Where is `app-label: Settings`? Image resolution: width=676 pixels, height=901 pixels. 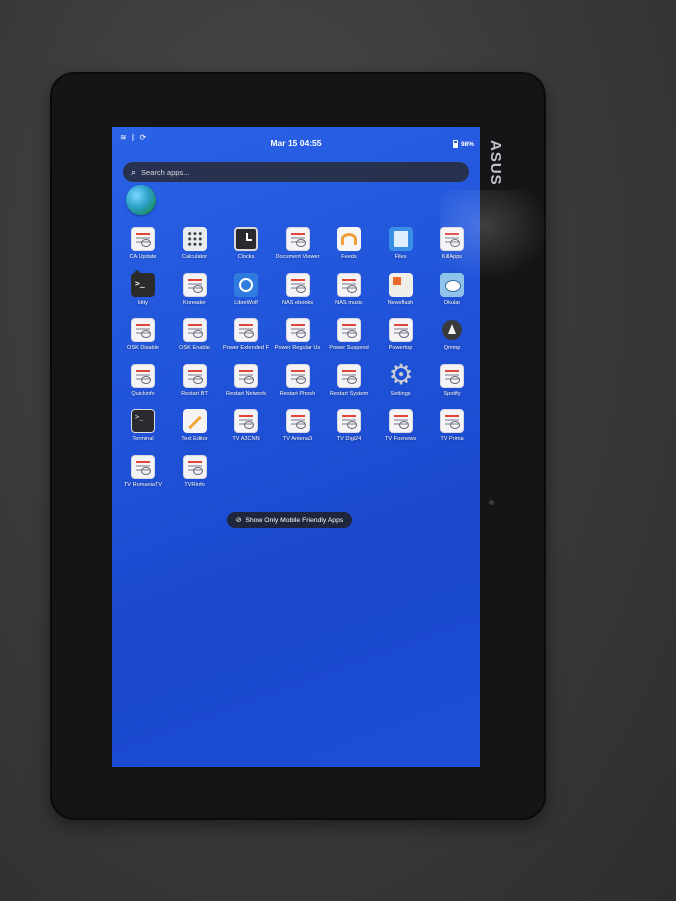 app-label: Settings is located at coordinates (400, 393).